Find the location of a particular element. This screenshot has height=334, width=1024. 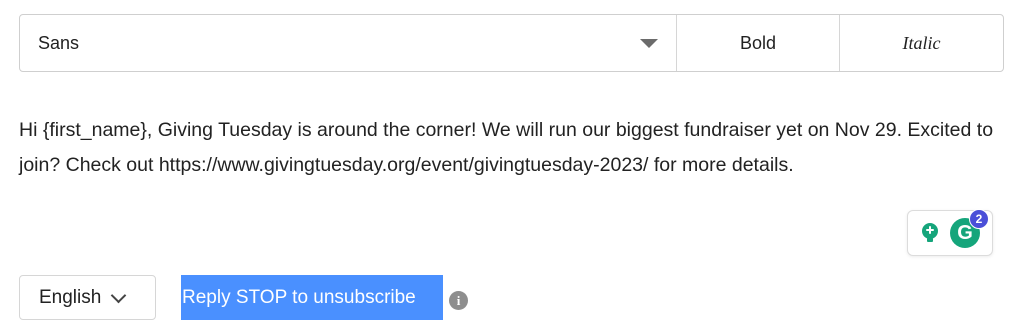

italic-button: Italic is located at coordinates (921, 43).